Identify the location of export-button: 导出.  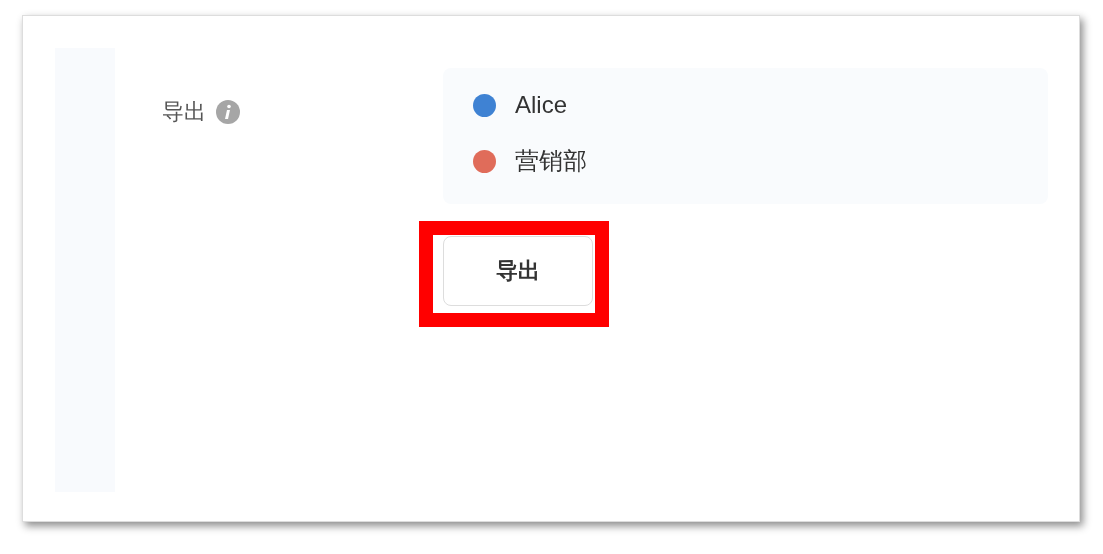
(518, 271).